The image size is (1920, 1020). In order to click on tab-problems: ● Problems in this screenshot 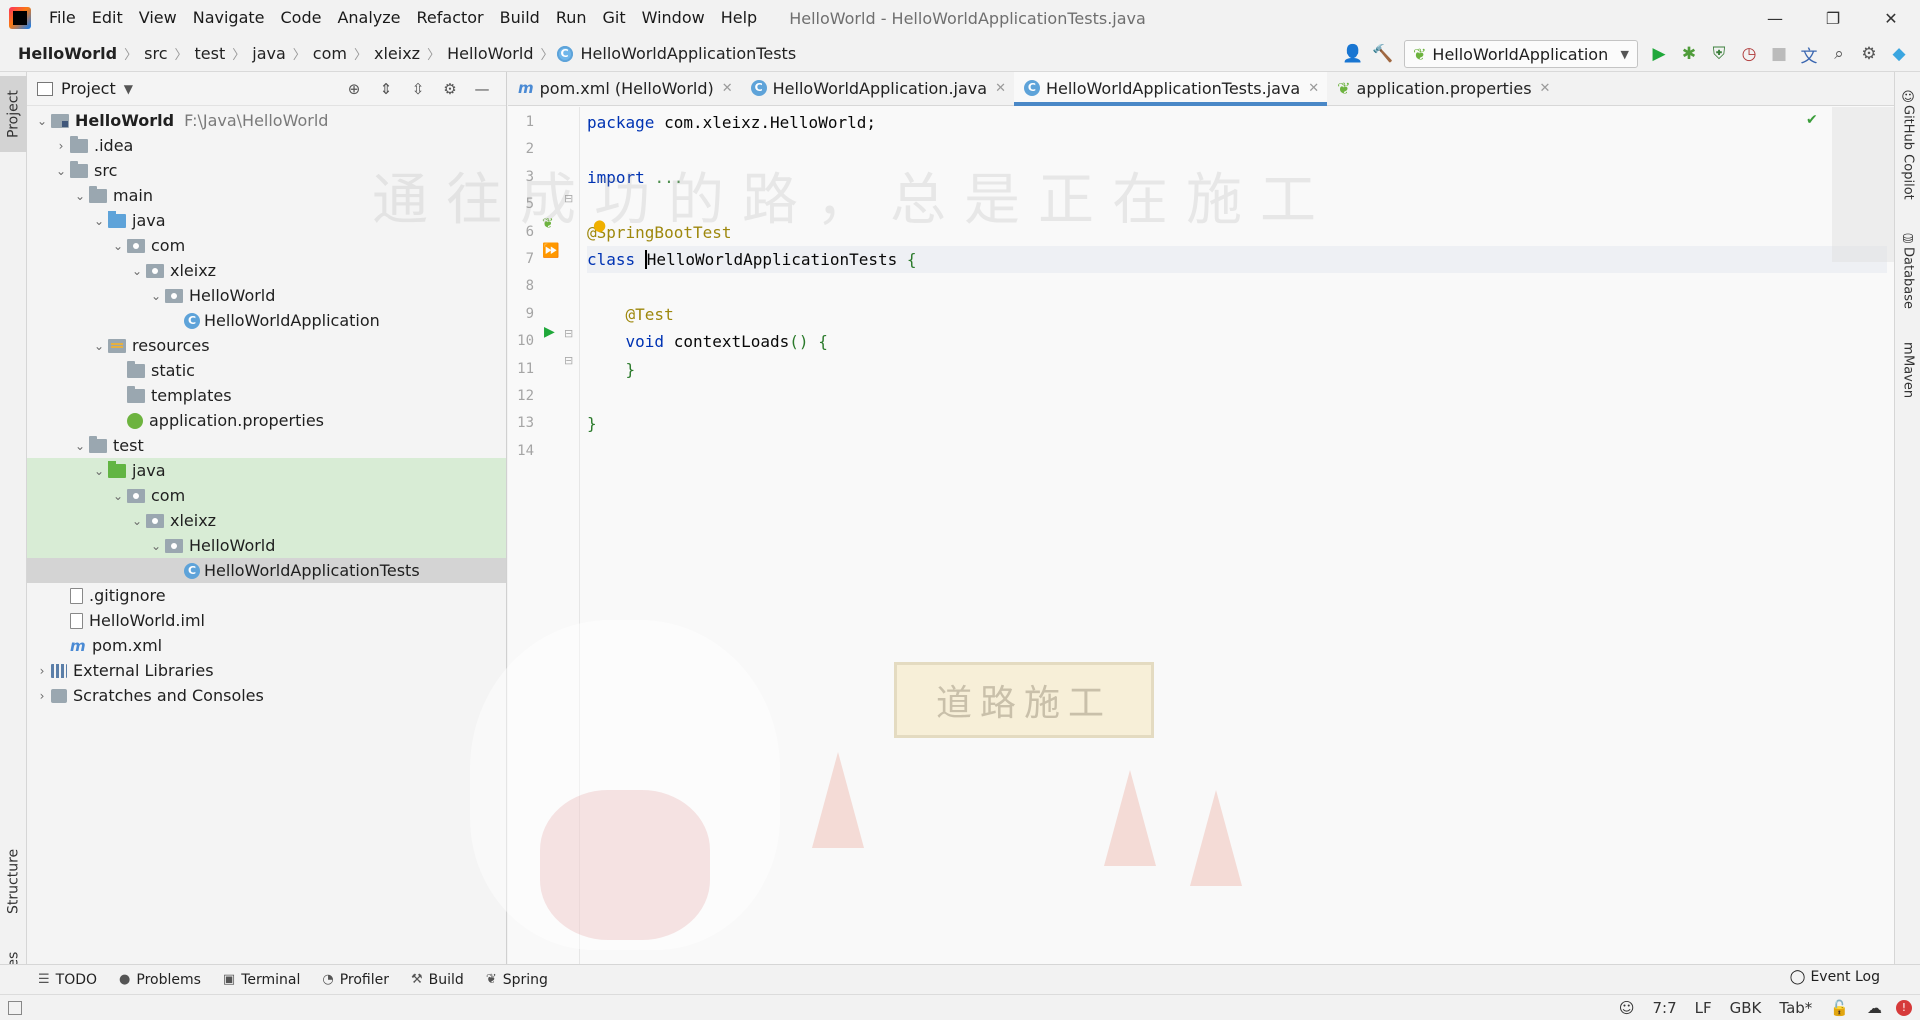, I will do `click(160, 980)`.